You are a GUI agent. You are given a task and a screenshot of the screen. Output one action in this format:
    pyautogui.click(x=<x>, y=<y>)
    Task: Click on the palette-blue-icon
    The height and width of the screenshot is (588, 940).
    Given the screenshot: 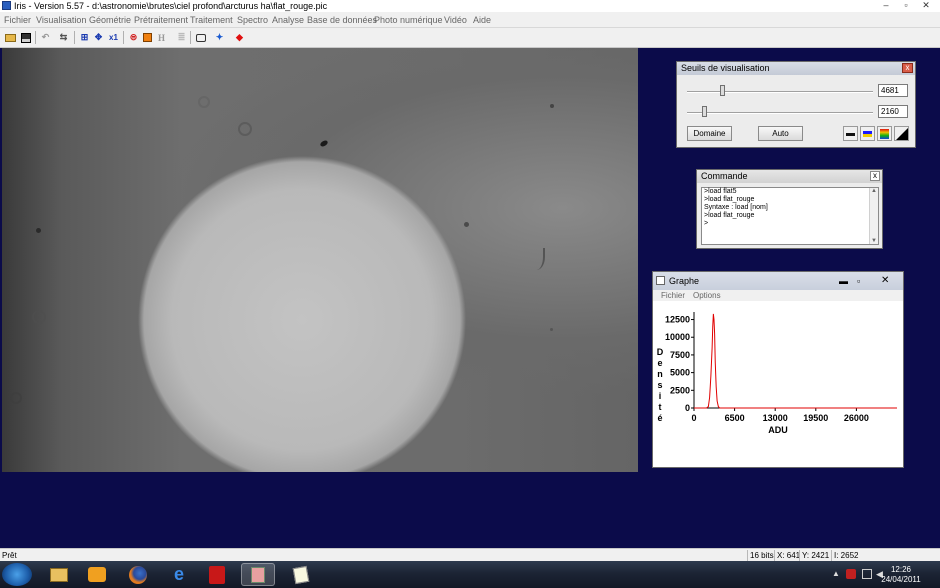 What is the action you would take?
    pyautogui.click(x=867, y=133)
    